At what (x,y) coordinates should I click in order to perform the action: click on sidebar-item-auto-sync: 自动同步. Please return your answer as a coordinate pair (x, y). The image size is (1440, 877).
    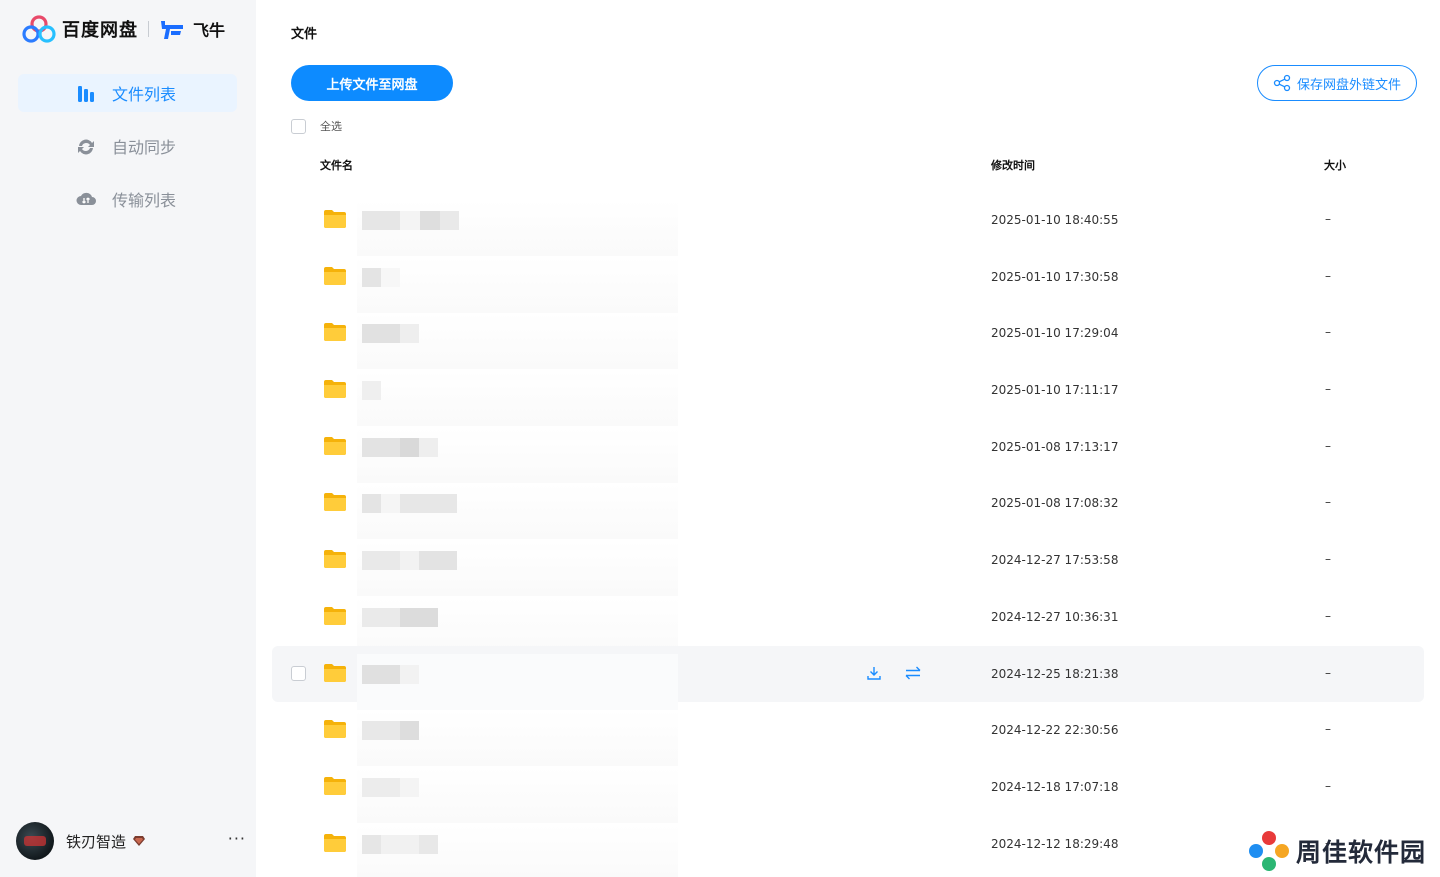
    Looking at the image, I should click on (127, 146).